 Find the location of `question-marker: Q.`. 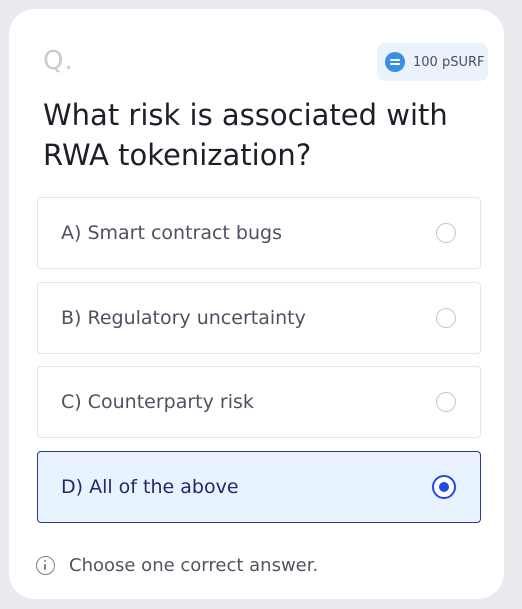

question-marker: Q. is located at coordinates (58, 61).